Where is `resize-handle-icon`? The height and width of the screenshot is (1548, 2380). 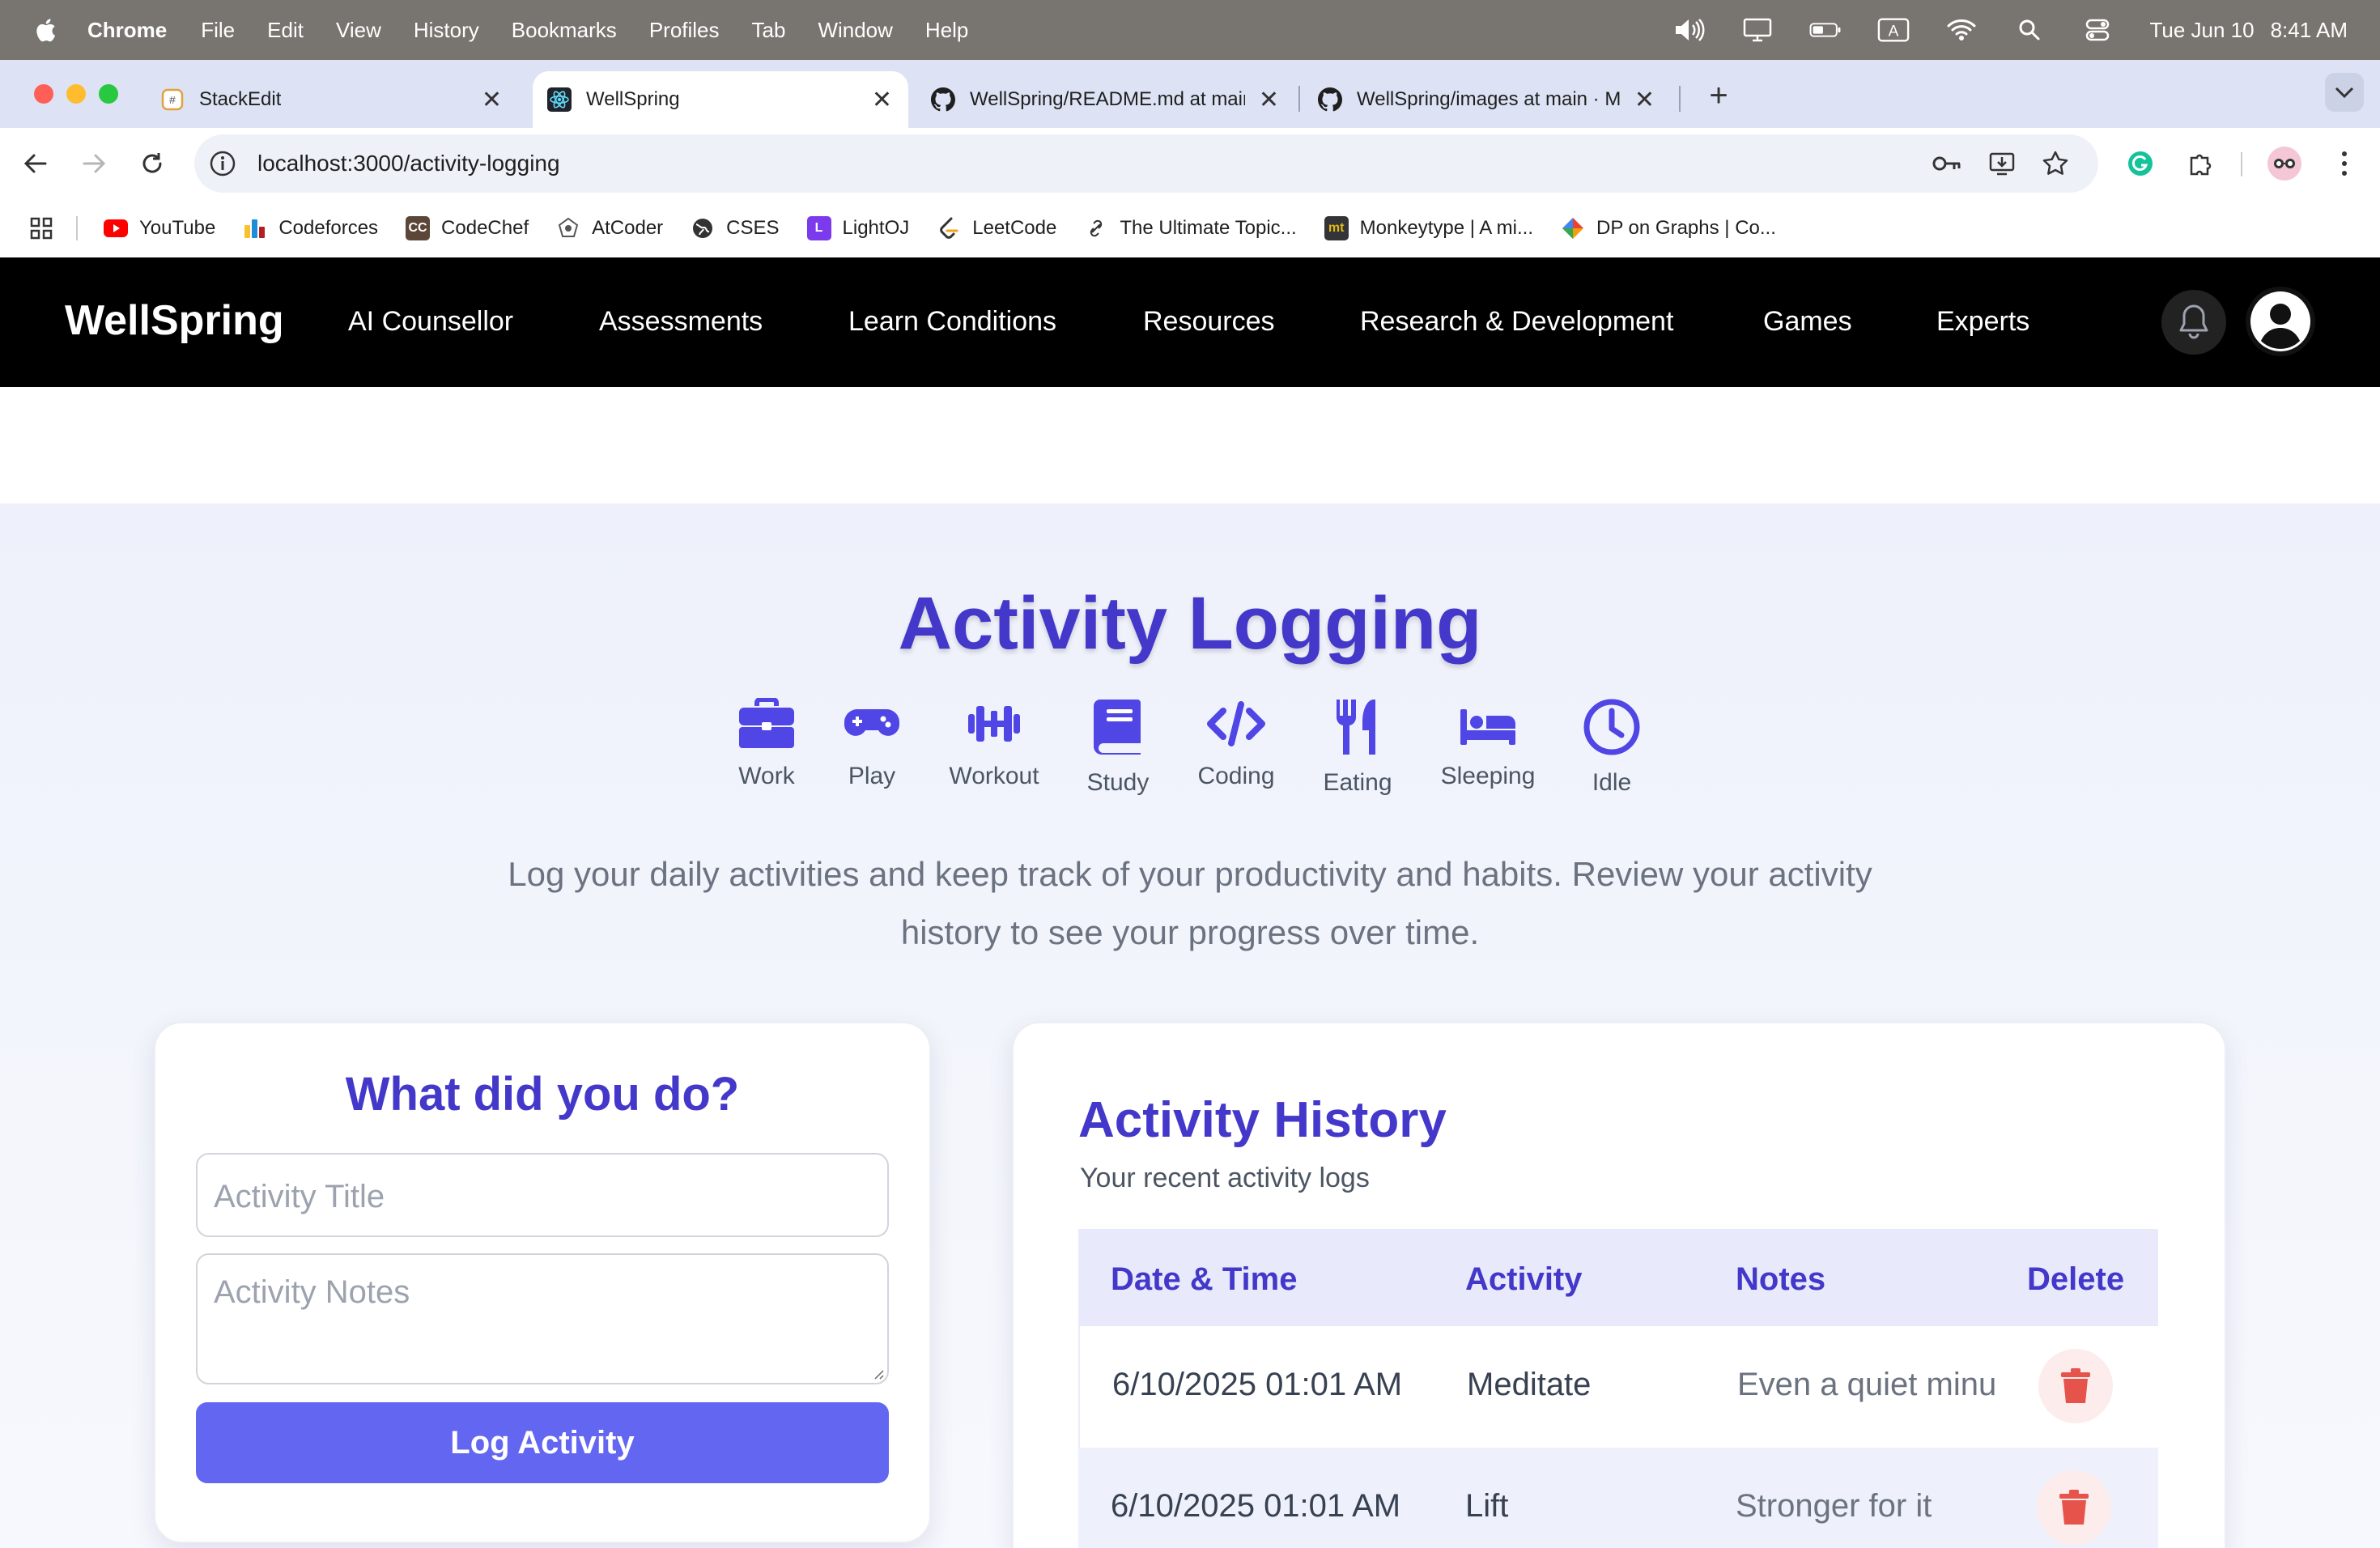 resize-handle-icon is located at coordinates (878, 1374).